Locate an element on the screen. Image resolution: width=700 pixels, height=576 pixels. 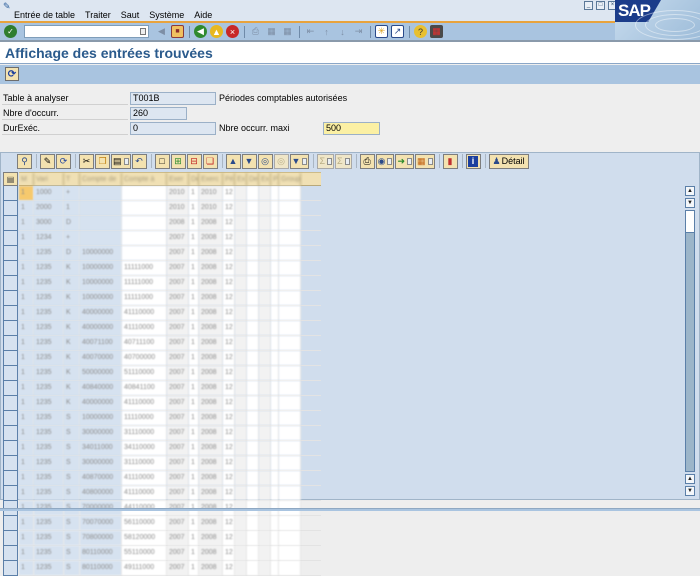
graphic-button: ▮ is located at coordinates (450, 161).